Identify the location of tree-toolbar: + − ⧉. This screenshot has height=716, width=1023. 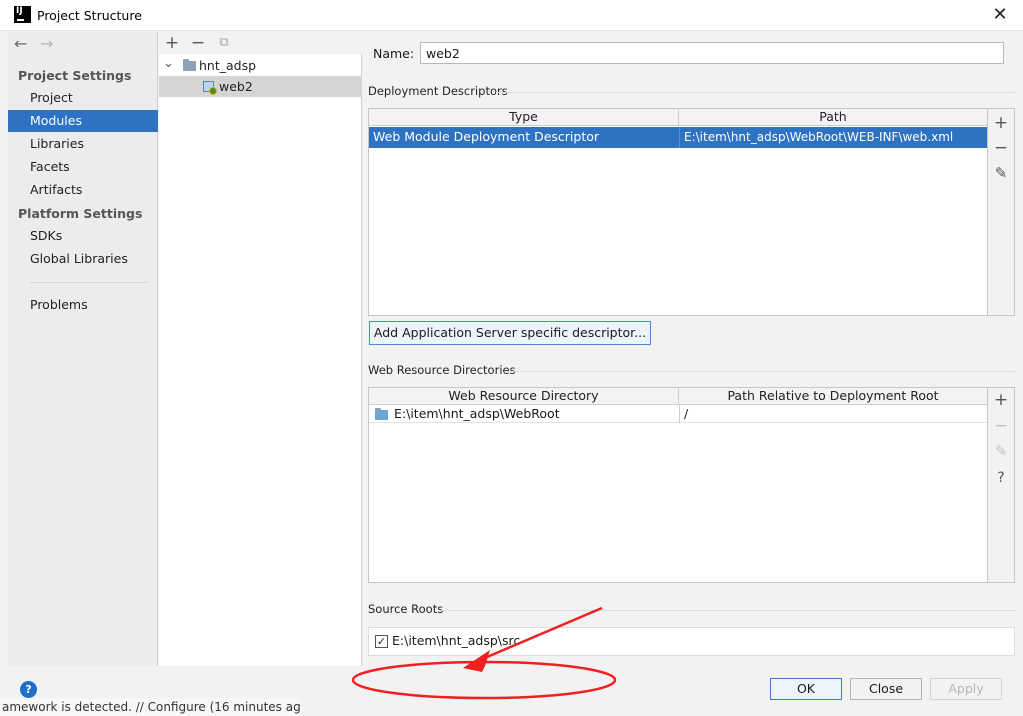
(260, 43).